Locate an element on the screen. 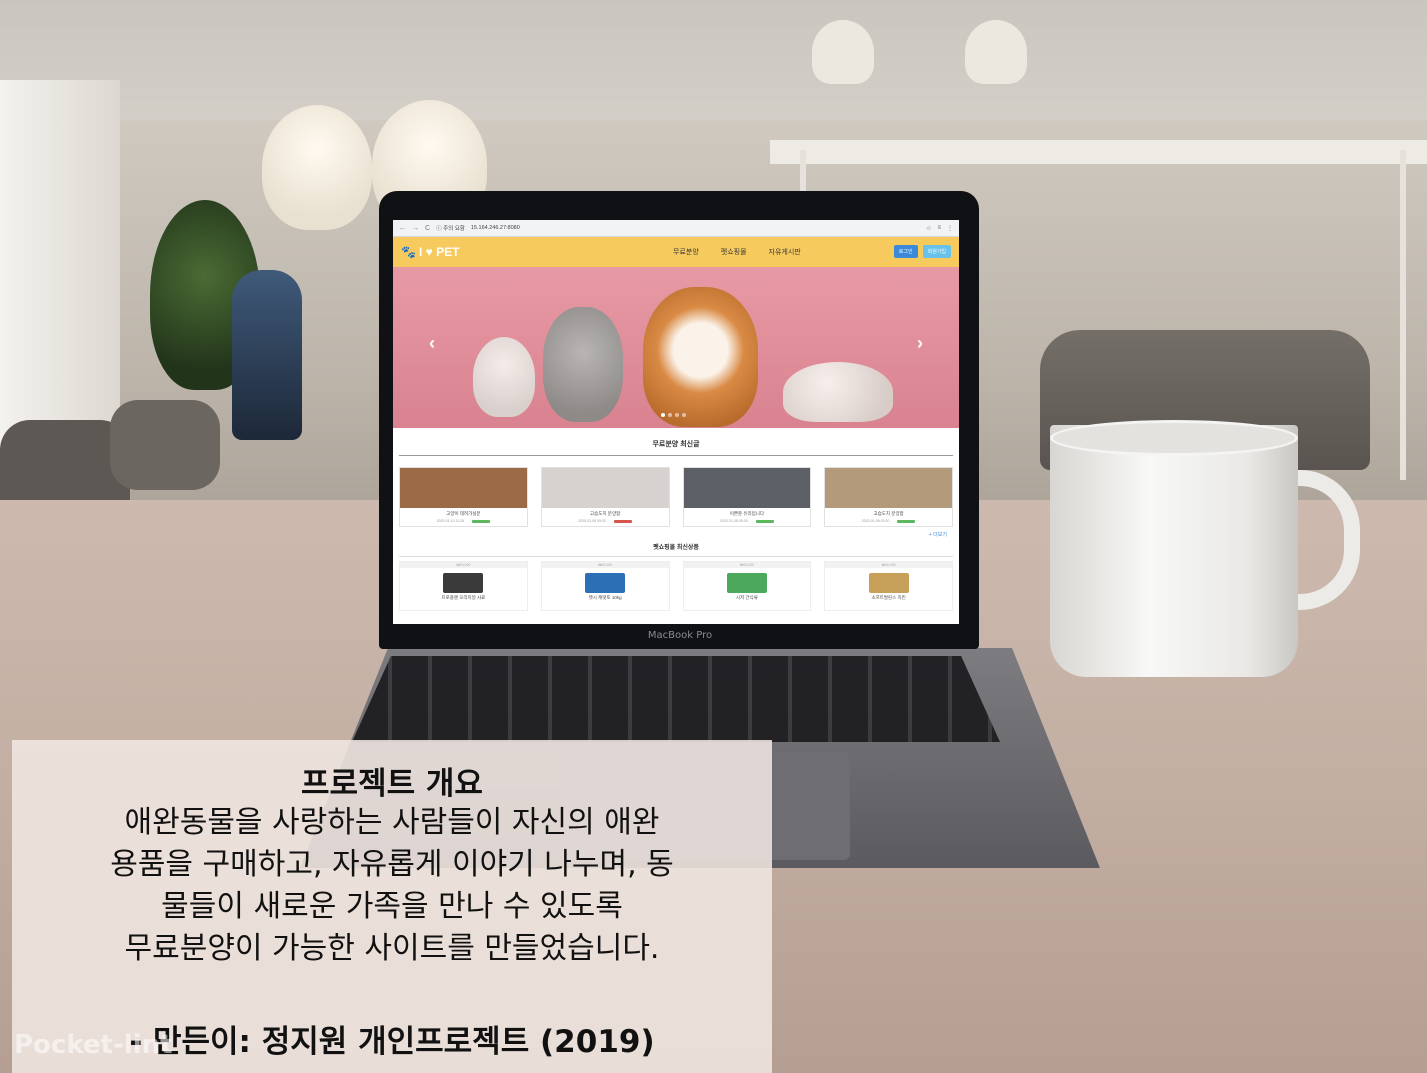 This screenshot has height=1073, width=1427. caption-title: 프로젝트 개요 is located at coordinates (392, 784).